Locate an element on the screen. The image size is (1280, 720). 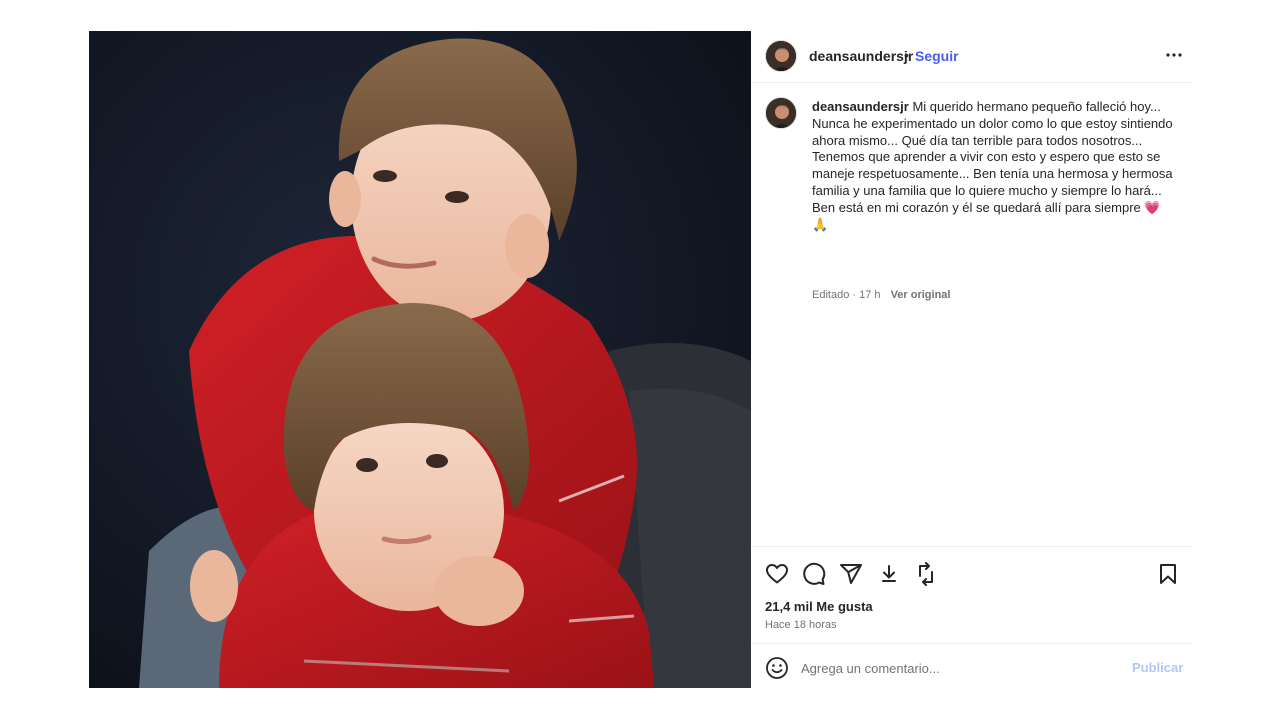
repost-icon is located at coordinates (927, 575).